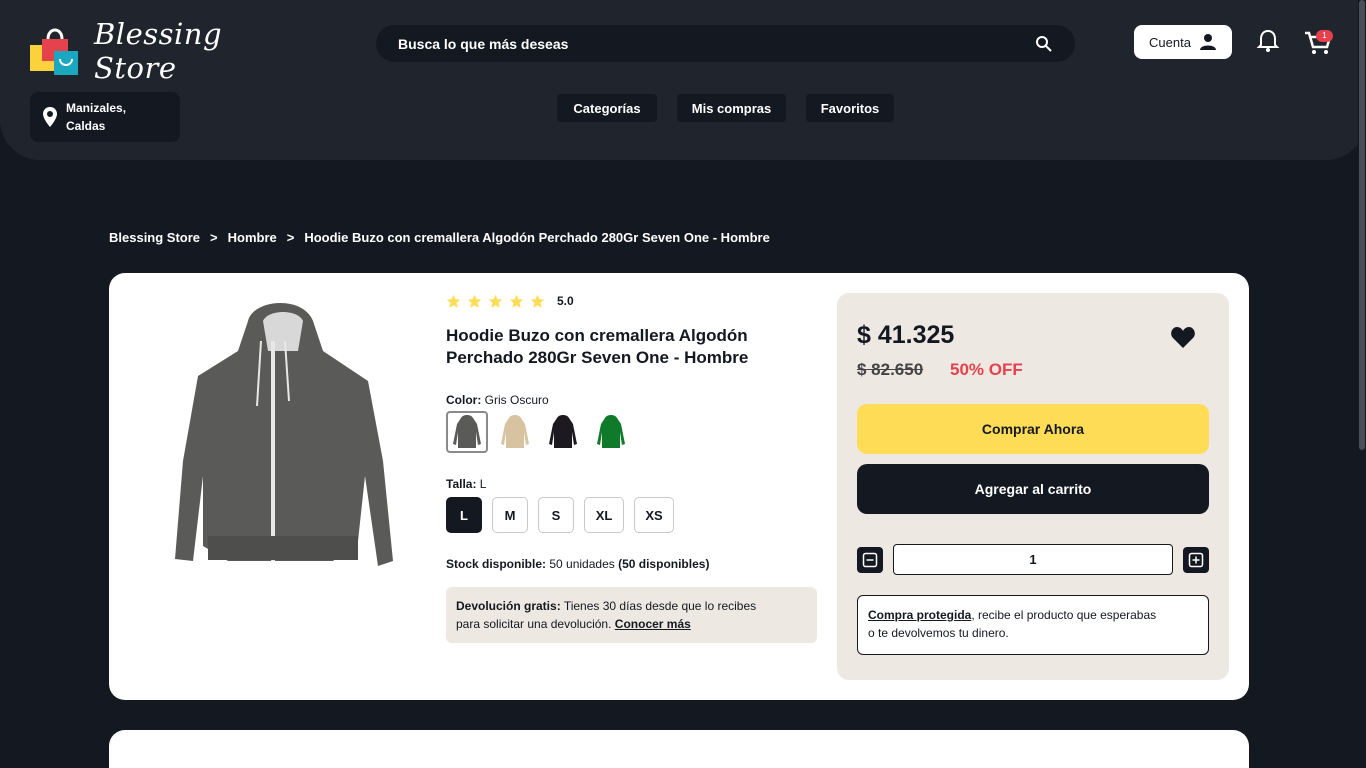 This screenshot has height=768, width=1366. Describe the element at coordinates (653, 624) in the screenshot. I see `learn-more-link: Conocer más` at that location.